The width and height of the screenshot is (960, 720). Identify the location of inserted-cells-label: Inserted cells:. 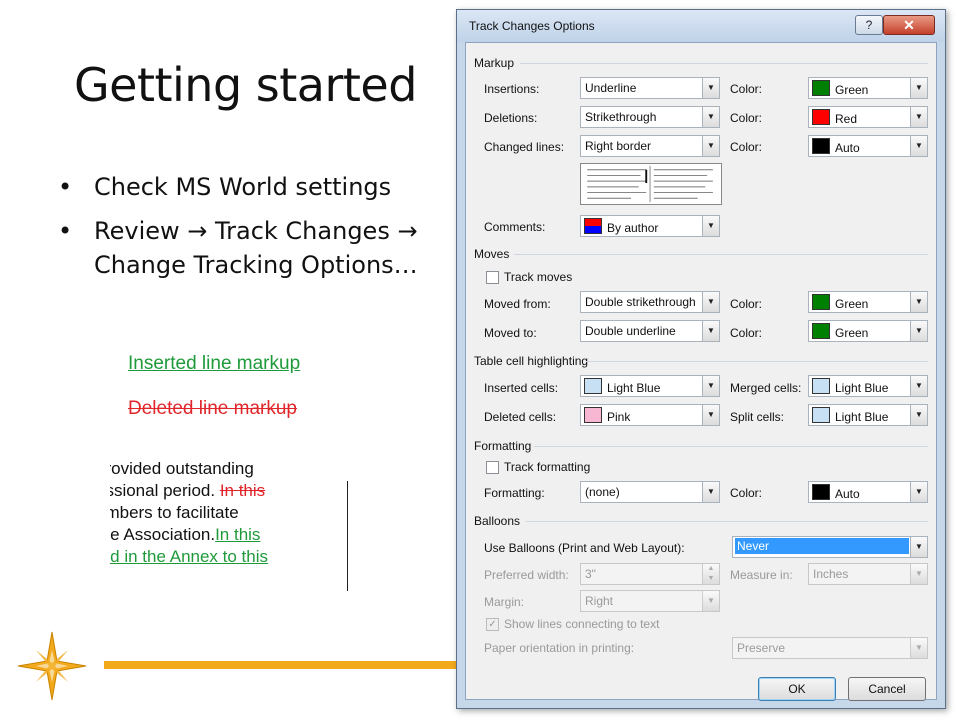
(521, 388).